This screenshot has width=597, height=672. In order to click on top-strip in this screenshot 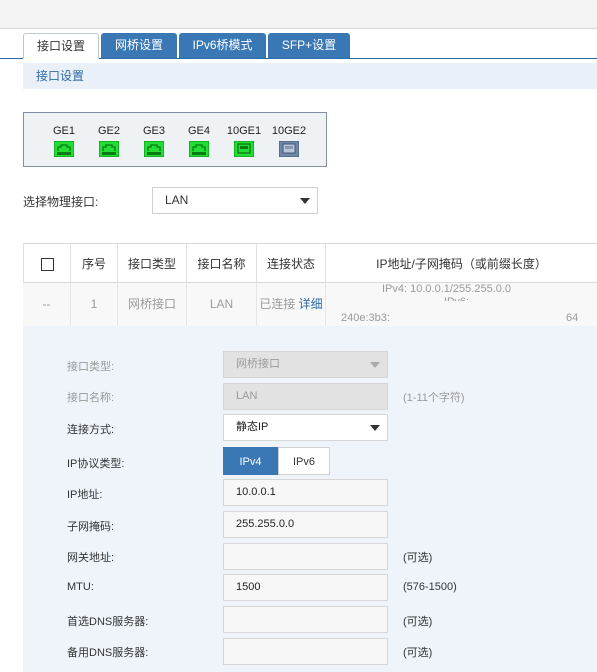, I will do `click(298, 14)`.